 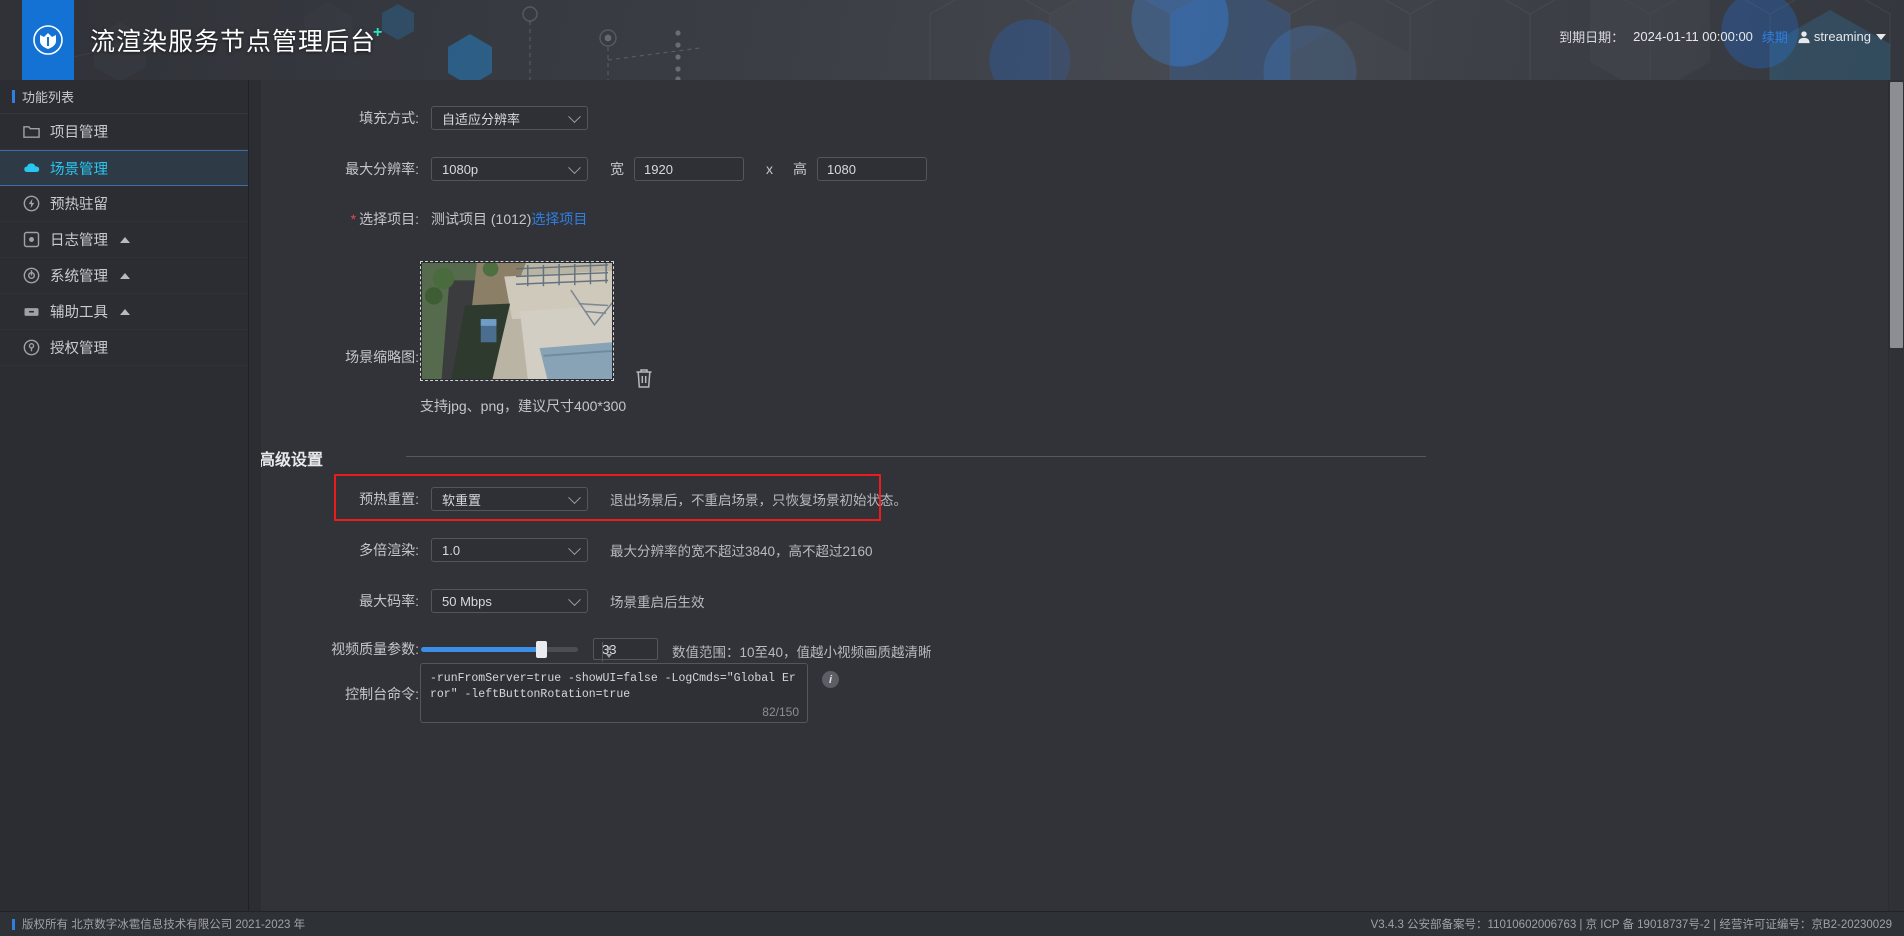 I want to click on advanced-settings-title: 高级设置, so click(x=292, y=460).